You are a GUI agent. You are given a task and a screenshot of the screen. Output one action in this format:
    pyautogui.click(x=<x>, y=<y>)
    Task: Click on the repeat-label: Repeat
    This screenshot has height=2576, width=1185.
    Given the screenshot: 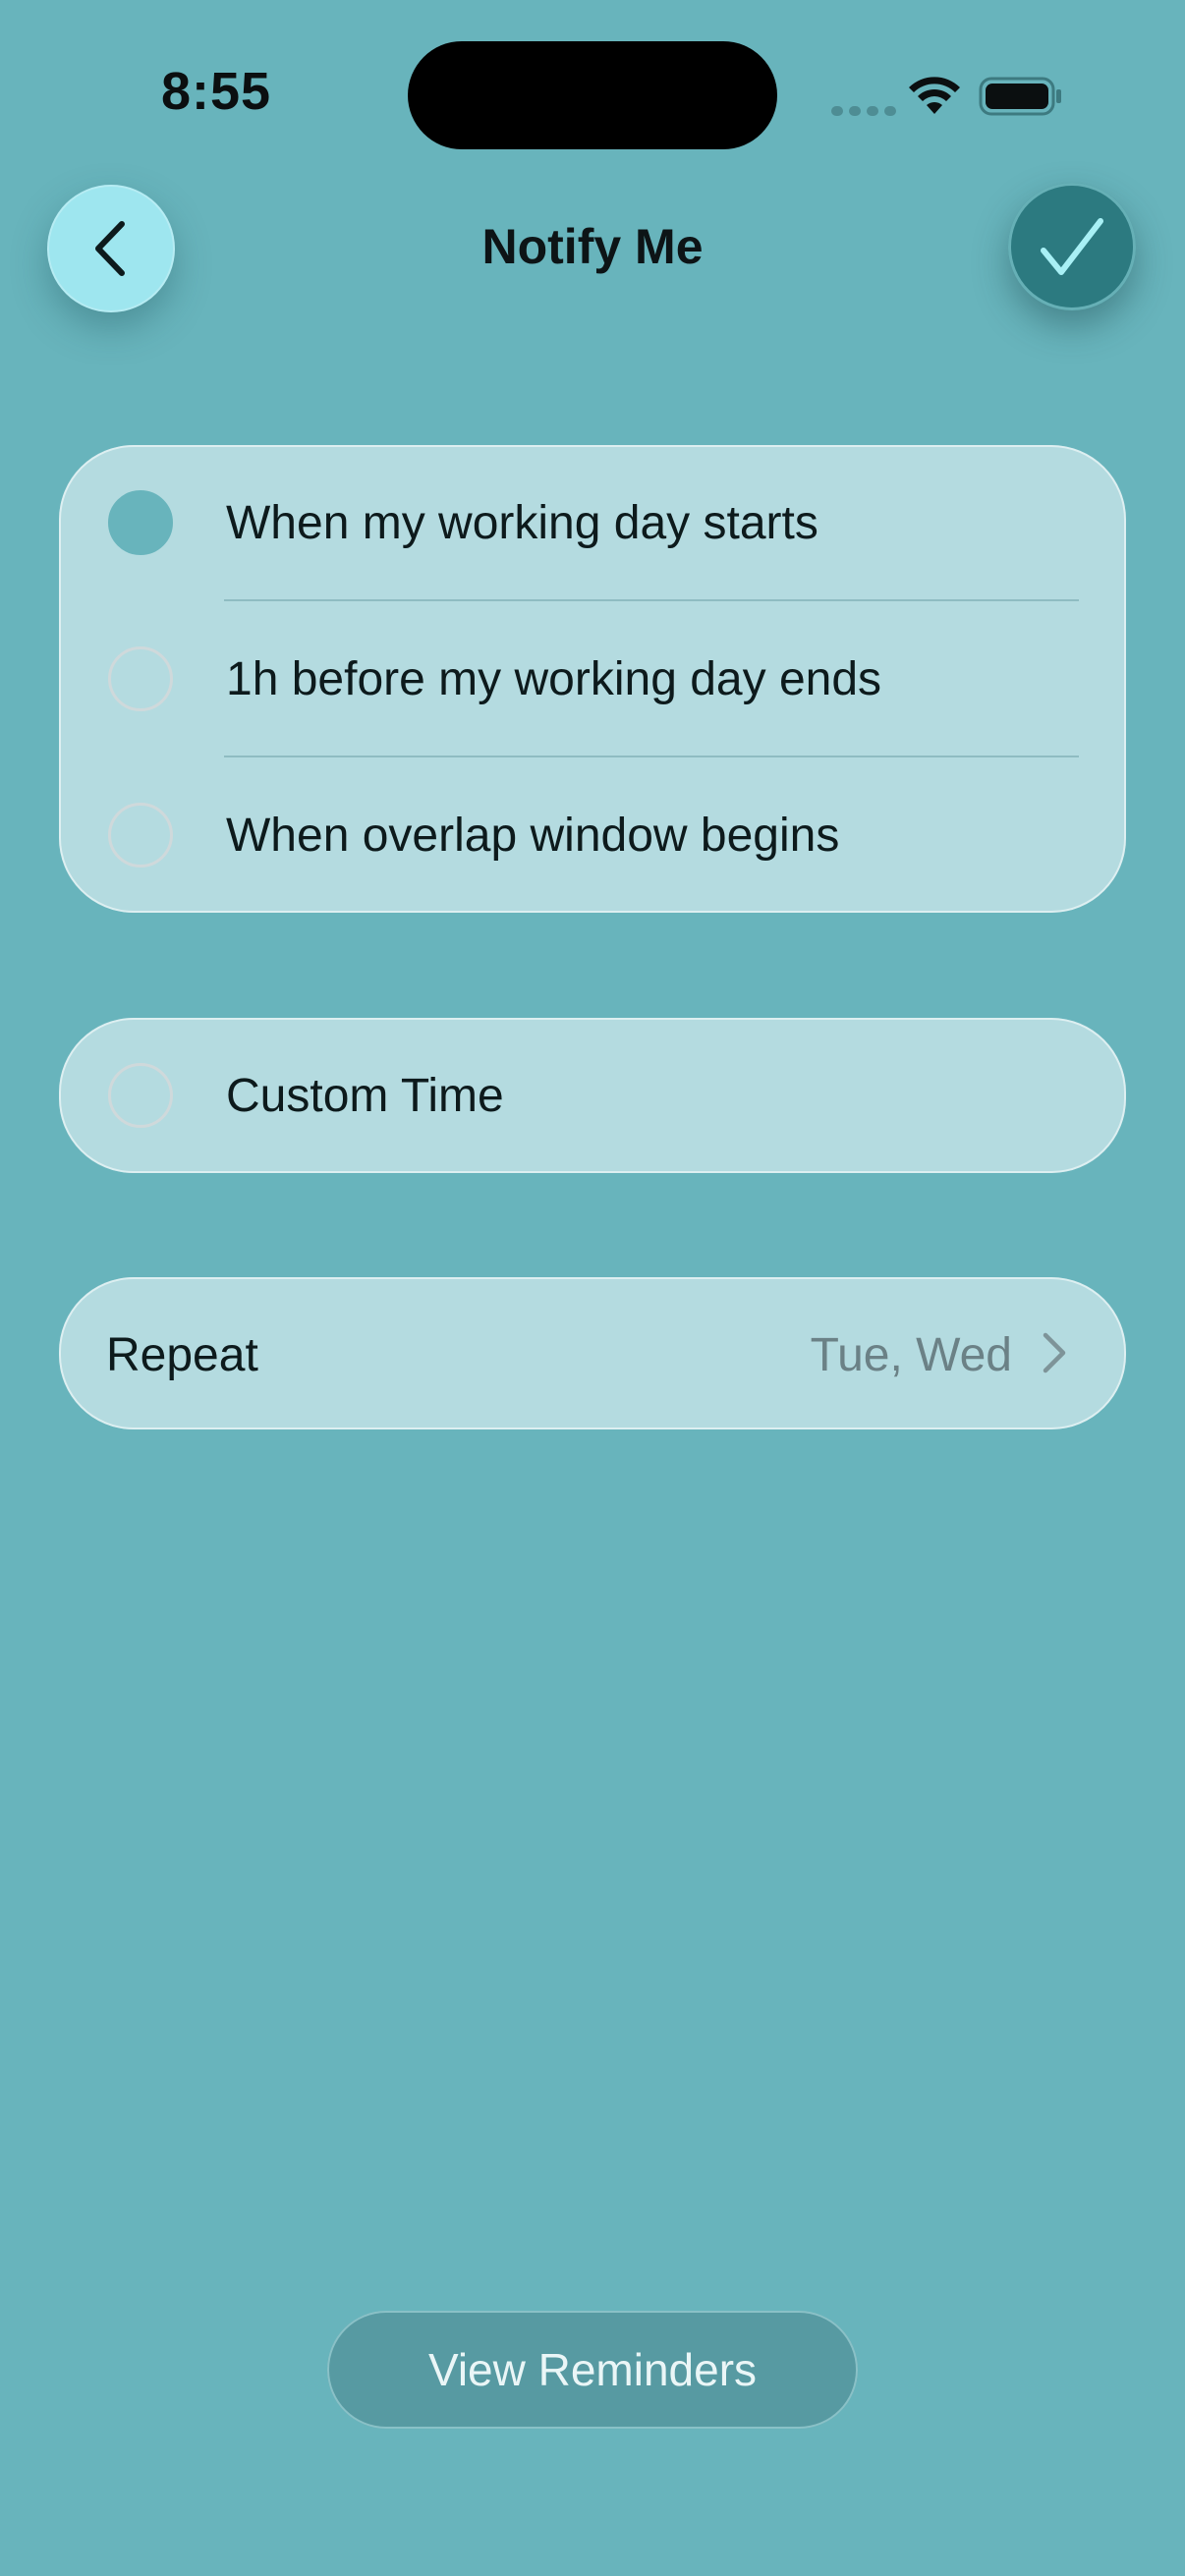 What is the action you would take?
    pyautogui.click(x=182, y=1355)
    